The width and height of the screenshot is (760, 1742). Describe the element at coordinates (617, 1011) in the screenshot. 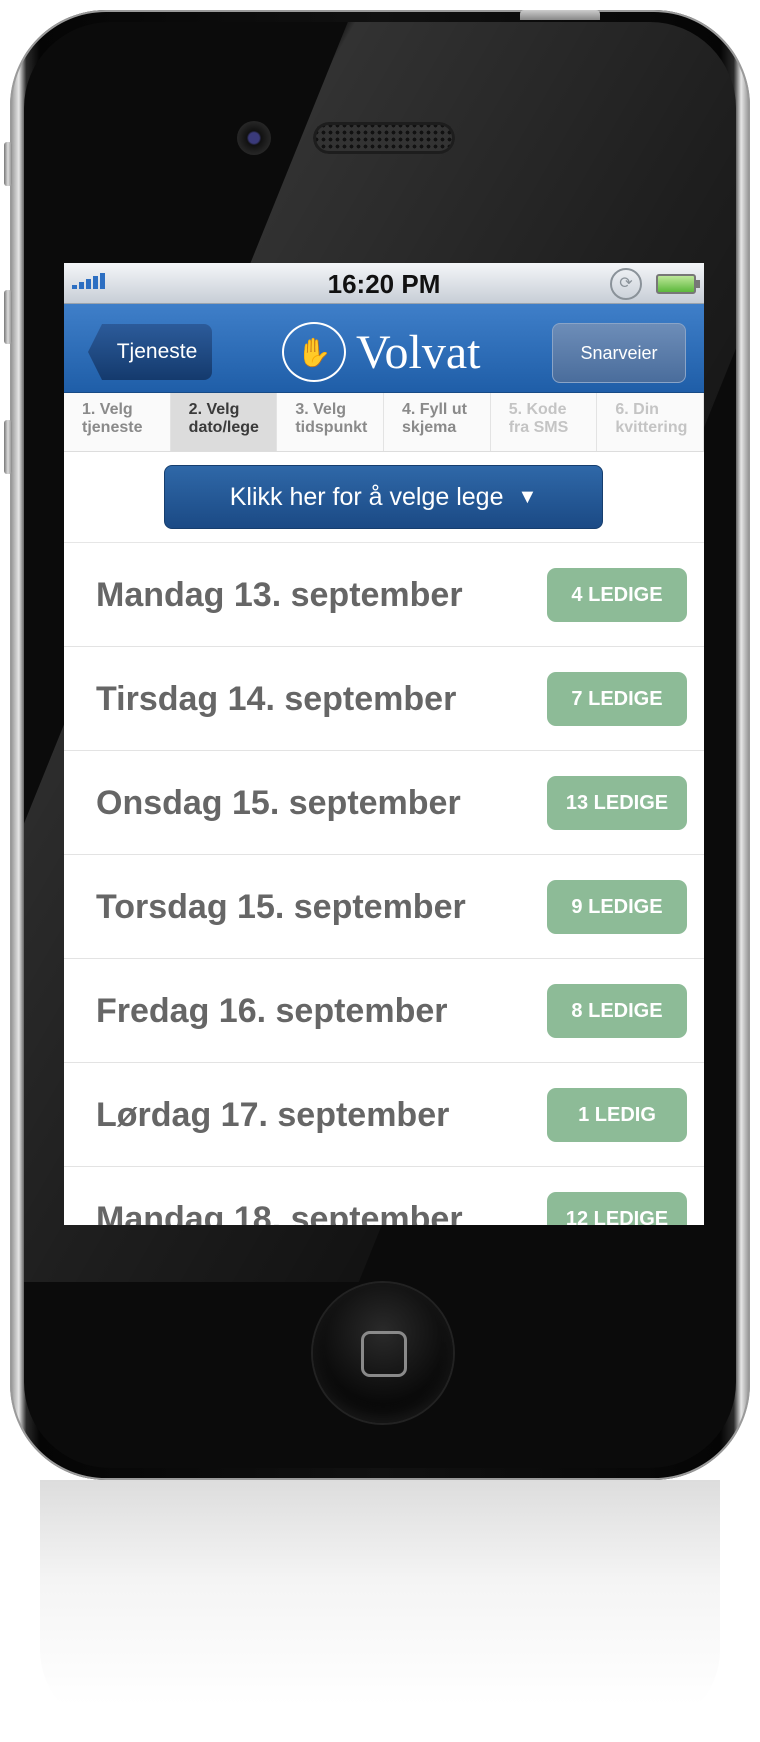

I see `availability-badge: 8 LEDIGE` at that location.